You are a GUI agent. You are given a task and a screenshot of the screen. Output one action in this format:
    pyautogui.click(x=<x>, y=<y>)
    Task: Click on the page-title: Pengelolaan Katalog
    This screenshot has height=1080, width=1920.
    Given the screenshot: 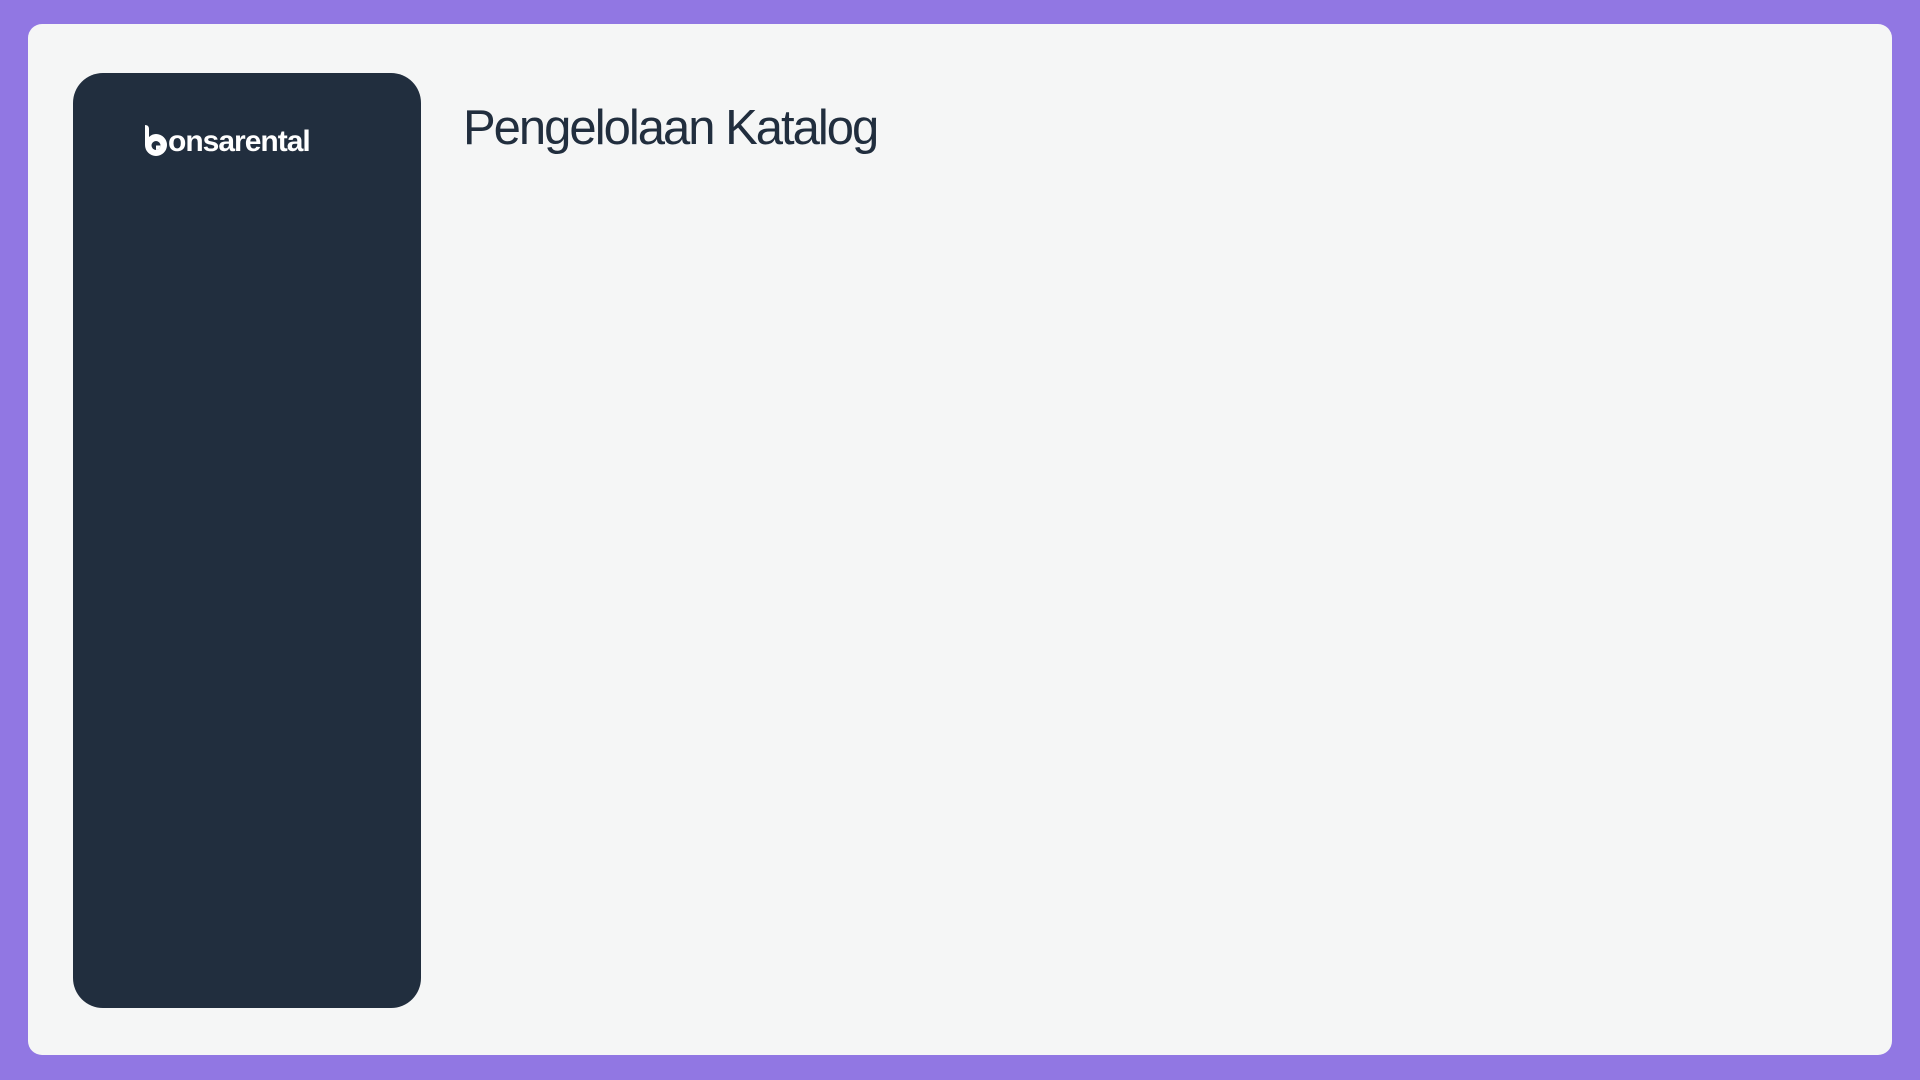 What is the action you would take?
    pyautogui.click(x=671, y=128)
    